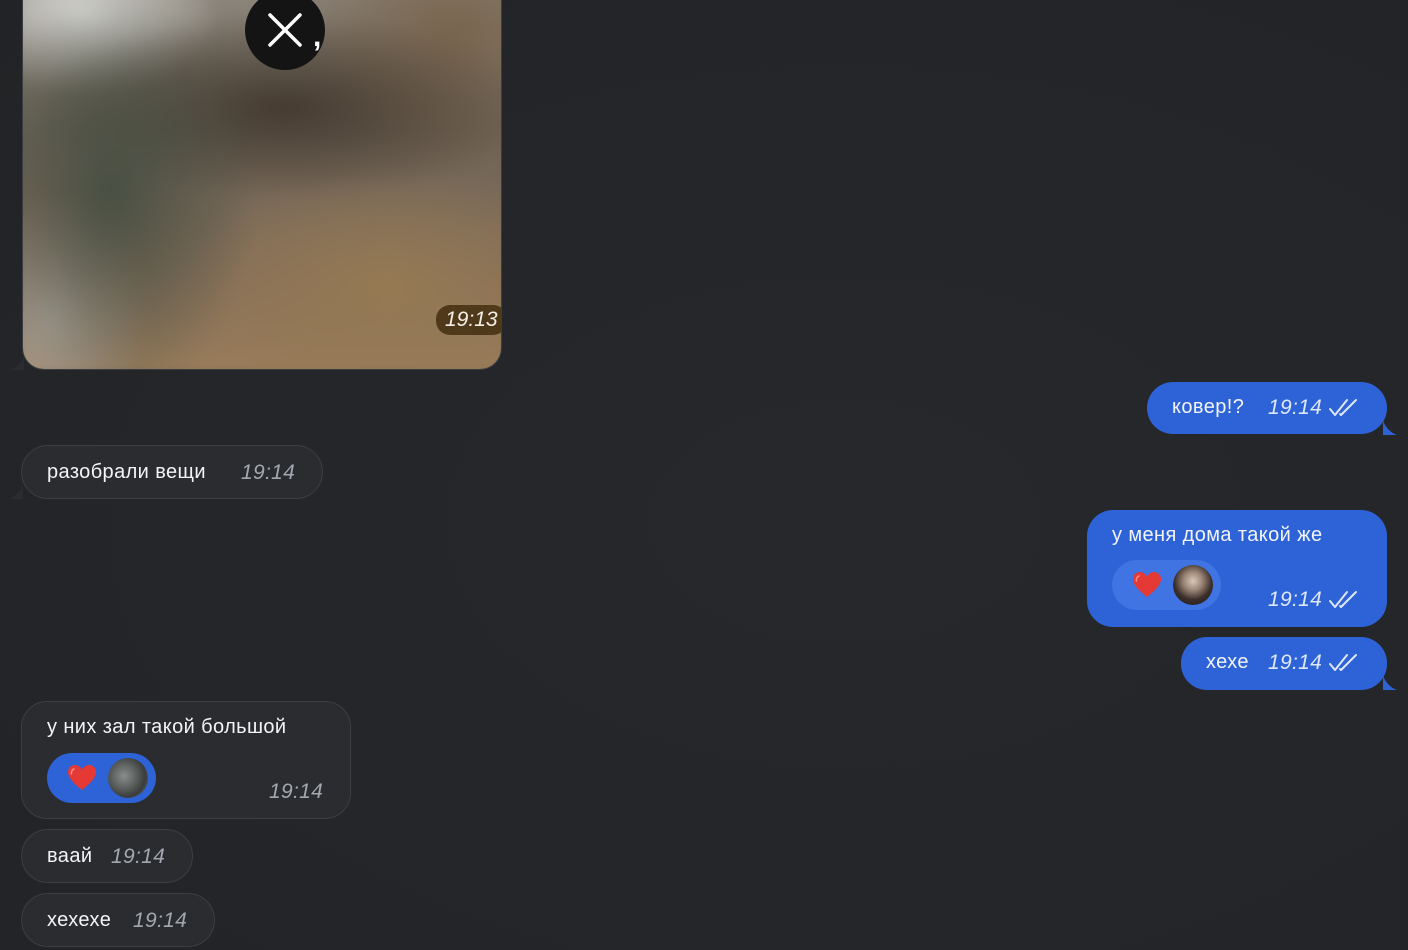  I want to click on outgoing-message: у меня дома такой же 19:14, so click(1237, 568).